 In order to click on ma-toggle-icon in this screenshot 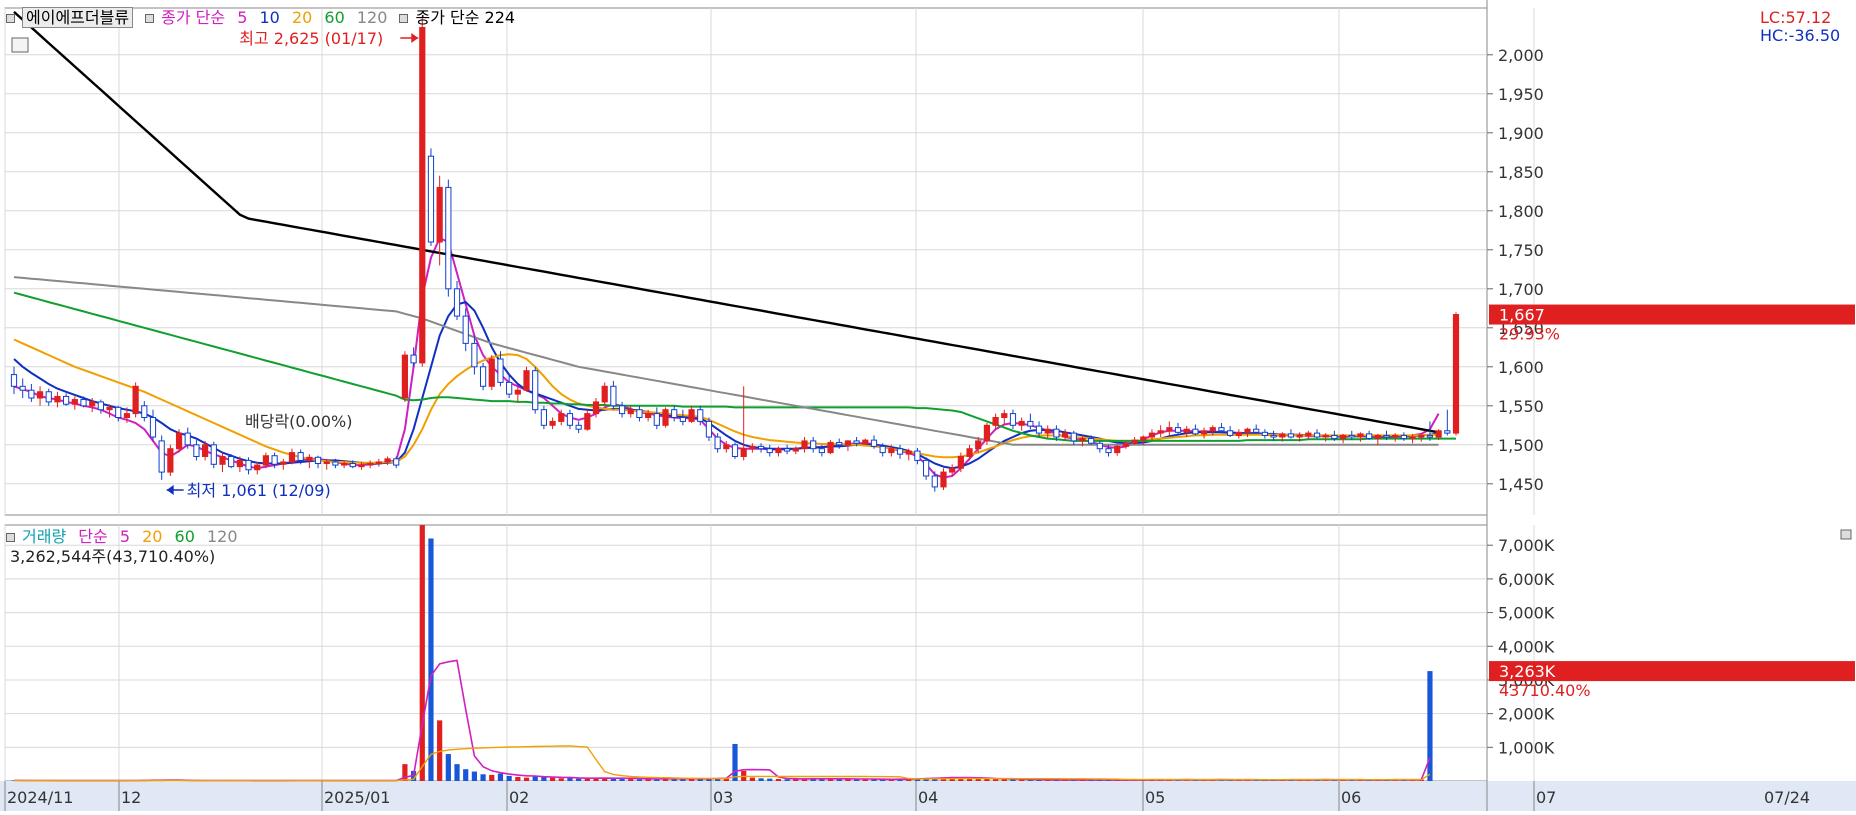, I will do `click(149, 18)`.